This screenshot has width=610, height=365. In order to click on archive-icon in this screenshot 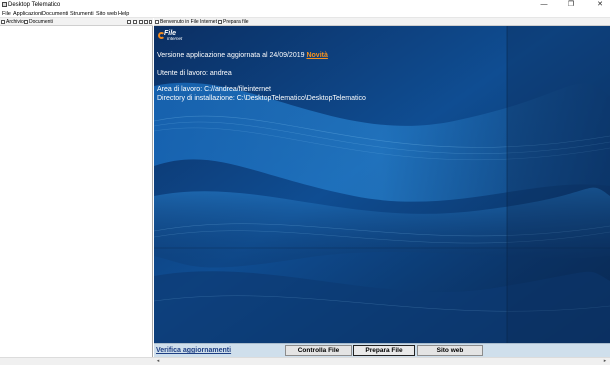, I will do `click(3, 22)`.